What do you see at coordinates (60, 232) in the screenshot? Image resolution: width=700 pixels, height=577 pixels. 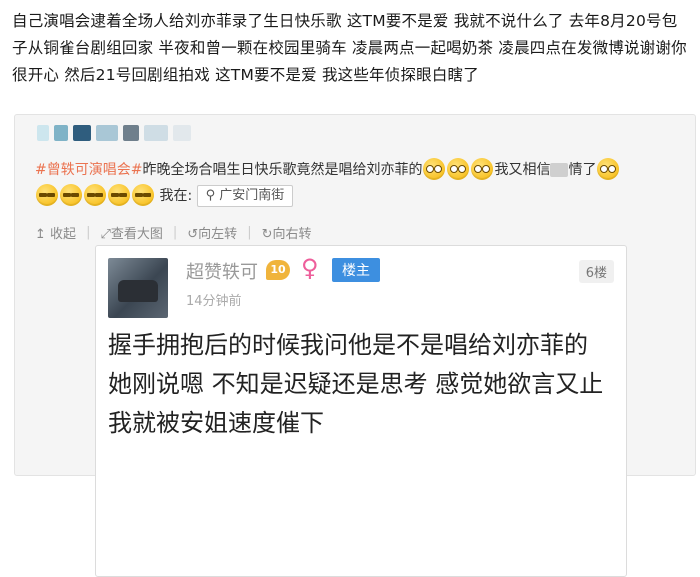 I see `collapse-button: ↥ 收起` at bounding box center [60, 232].